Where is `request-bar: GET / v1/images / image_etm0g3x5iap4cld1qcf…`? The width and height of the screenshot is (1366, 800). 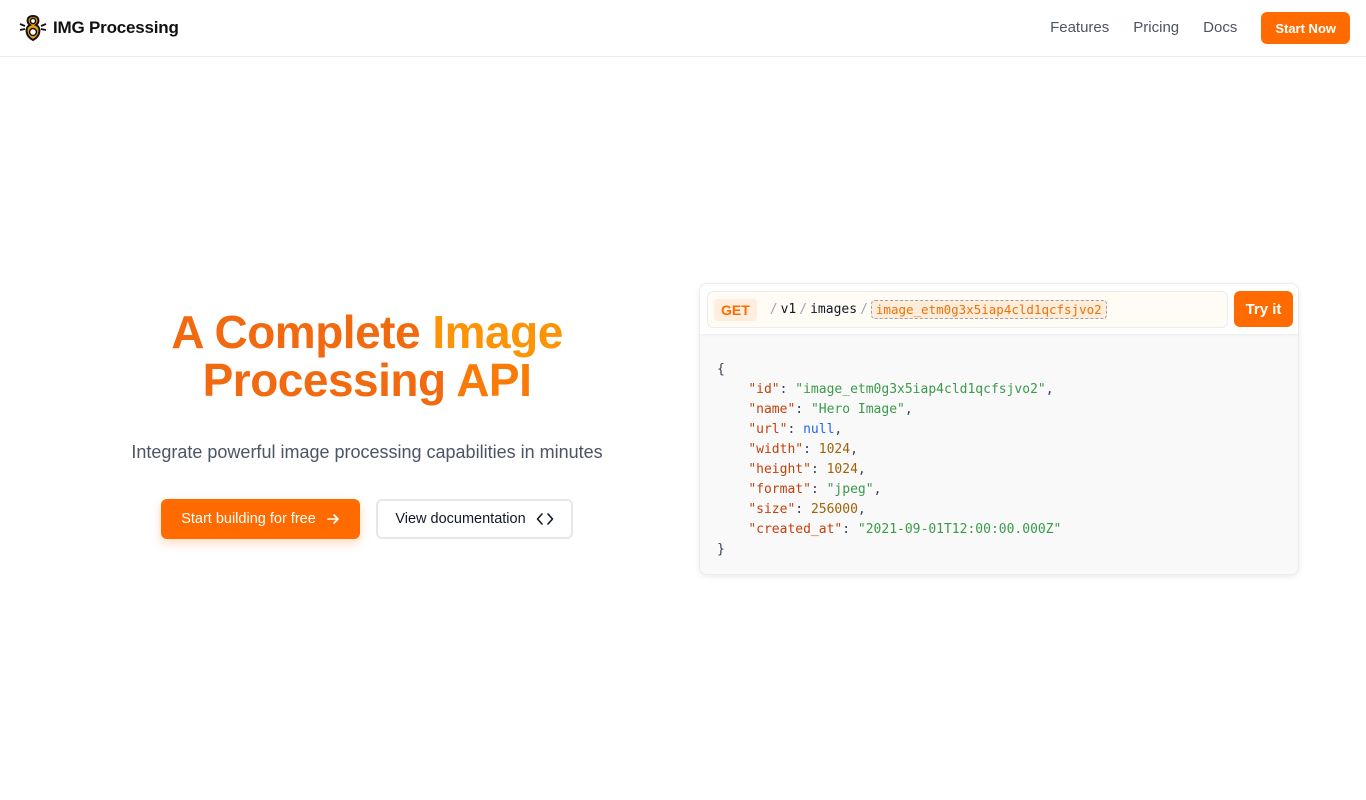
request-bar: GET / v1/images / image_etm0g3x5iap4cld1qcf… is located at coordinates (999, 309).